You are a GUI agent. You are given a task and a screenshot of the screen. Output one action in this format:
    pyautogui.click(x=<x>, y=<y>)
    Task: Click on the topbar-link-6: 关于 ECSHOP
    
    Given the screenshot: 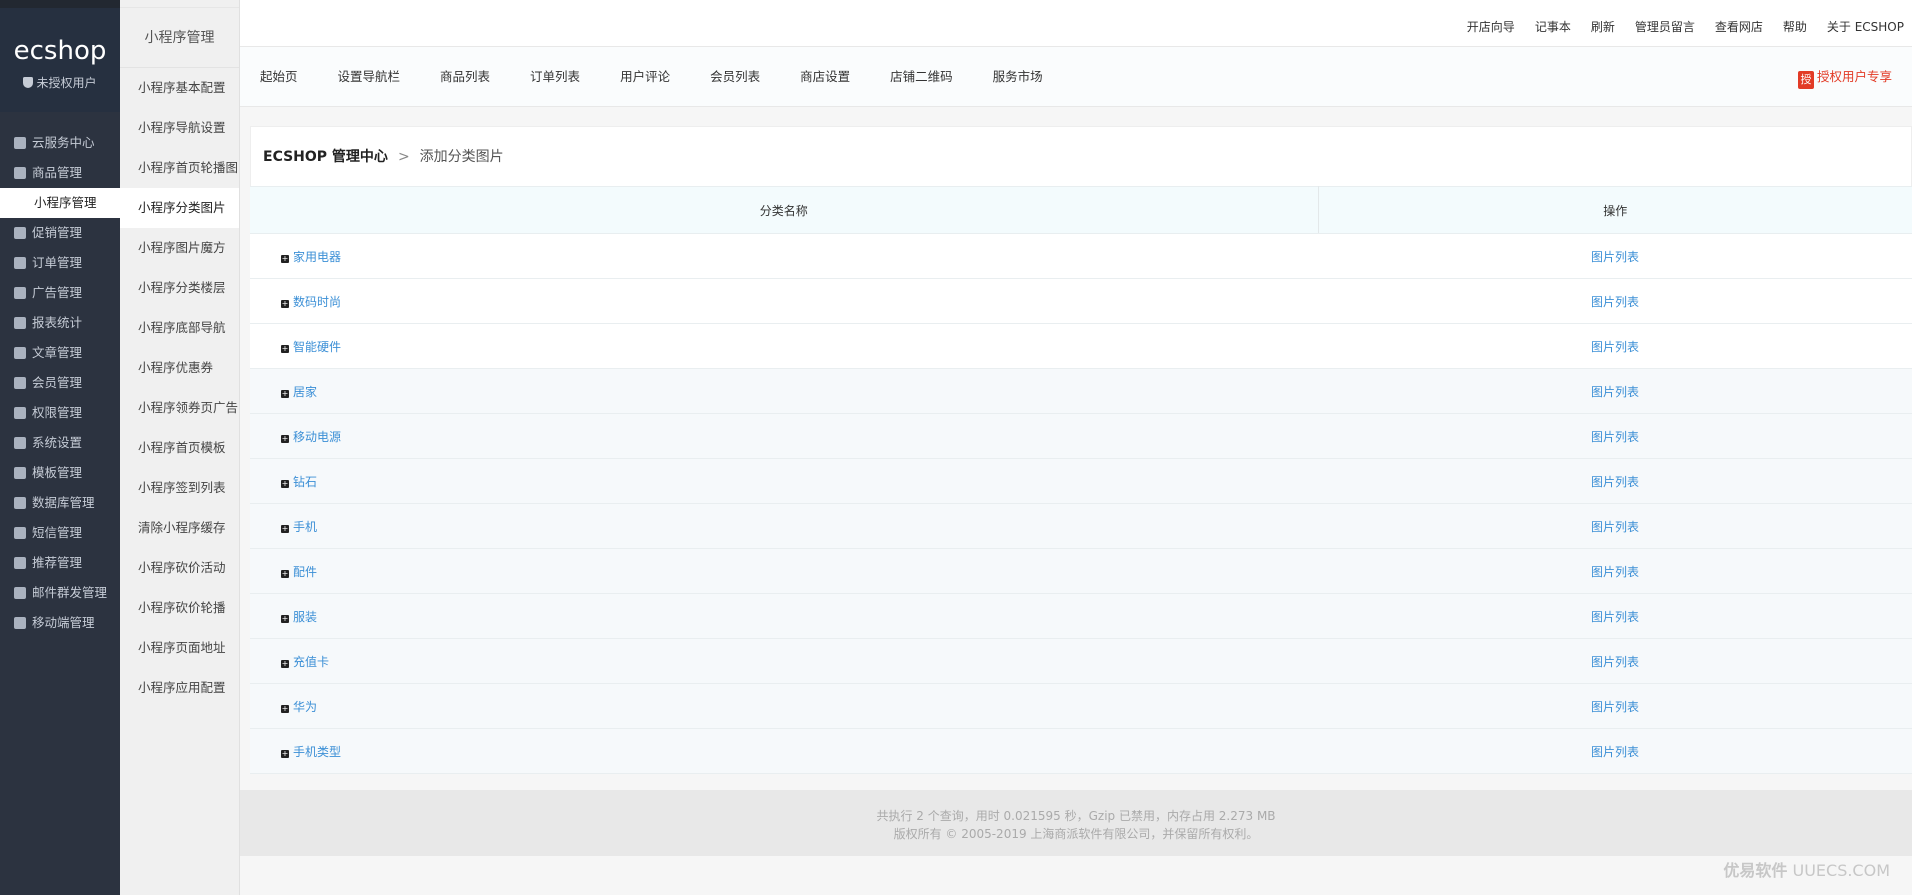 What is the action you would take?
    pyautogui.click(x=1865, y=27)
    